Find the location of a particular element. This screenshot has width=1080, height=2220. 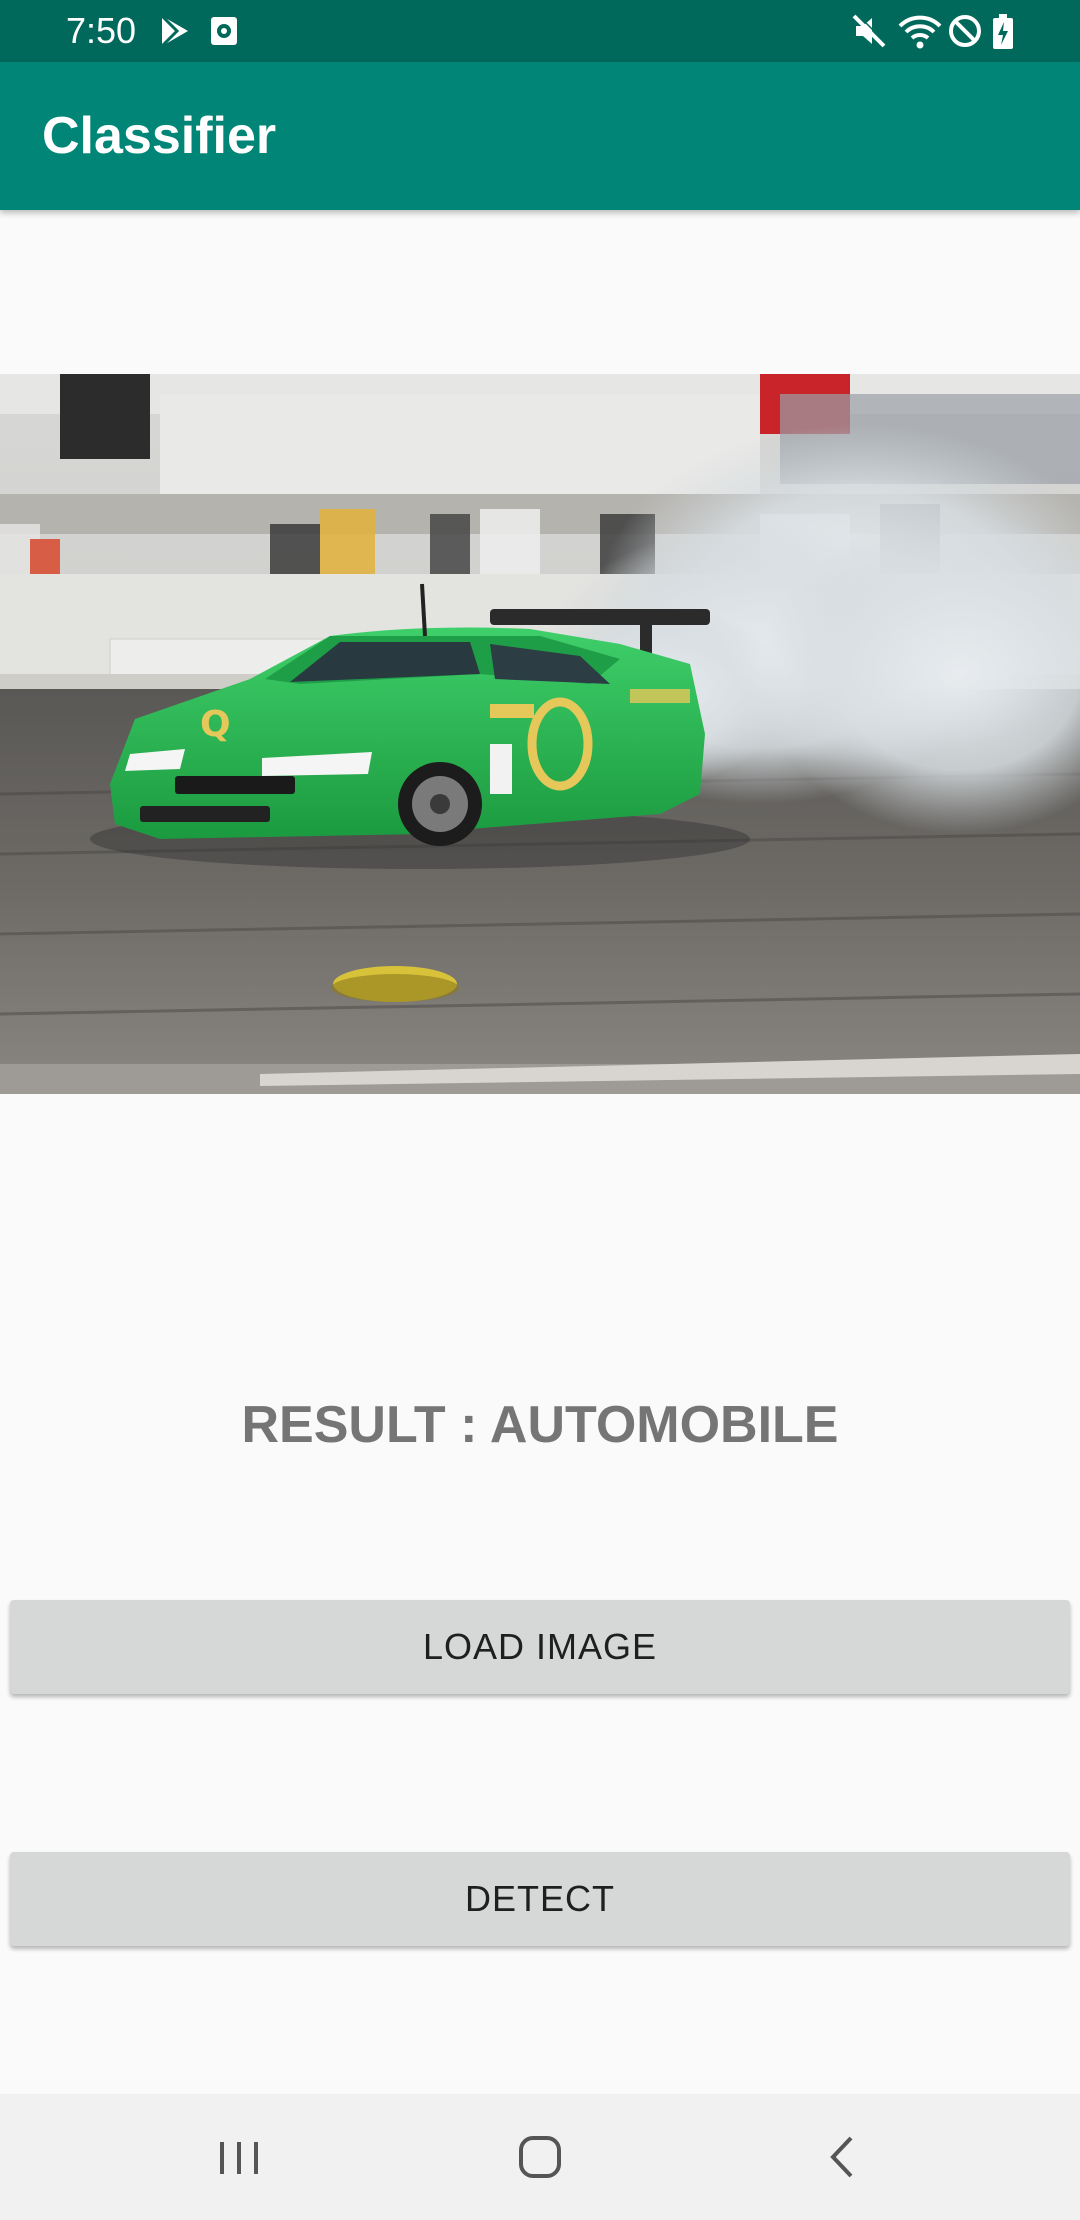

svg-text: Q is located at coordinates (215, 724).